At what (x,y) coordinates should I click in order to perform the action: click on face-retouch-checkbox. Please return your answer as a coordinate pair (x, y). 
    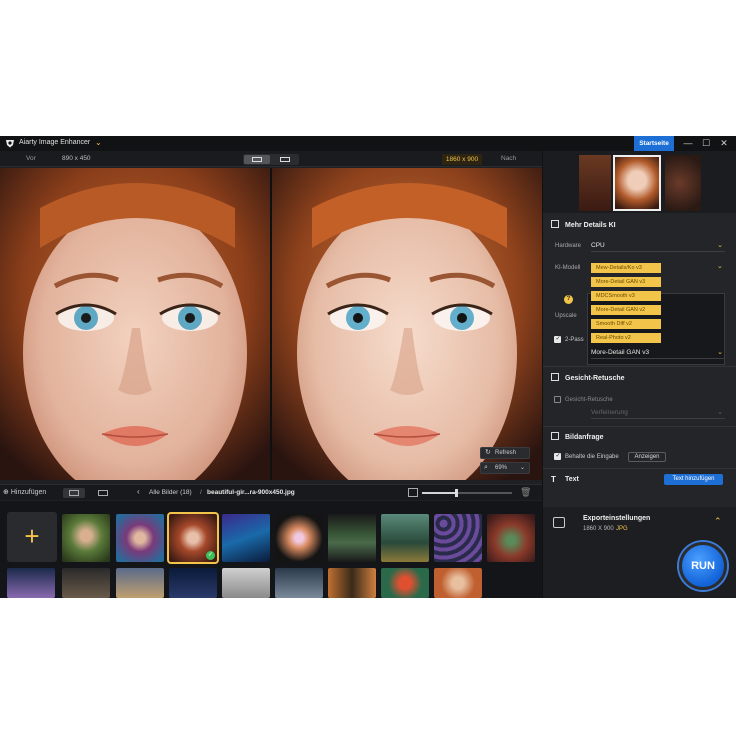
    Looking at the image, I should click on (557, 399).